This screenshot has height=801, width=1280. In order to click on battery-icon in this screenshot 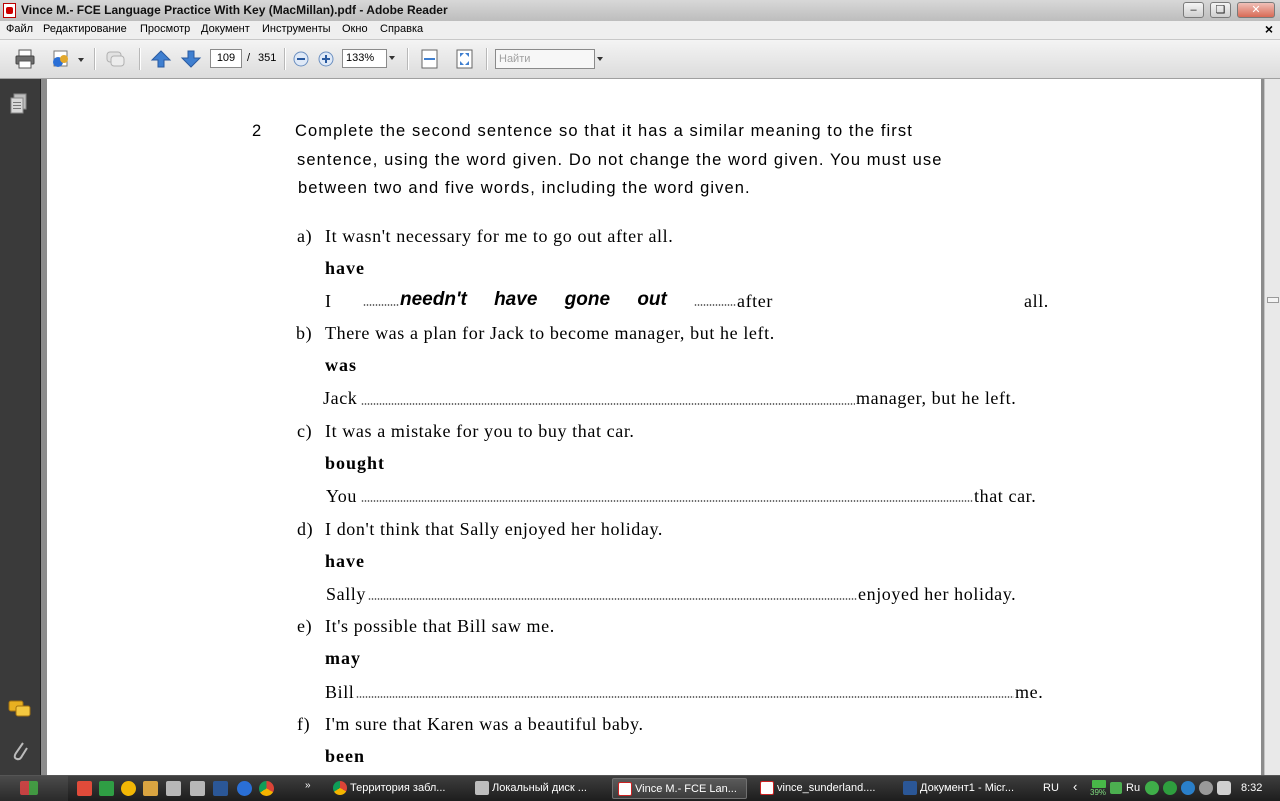, I will do `click(1099, 784)`.